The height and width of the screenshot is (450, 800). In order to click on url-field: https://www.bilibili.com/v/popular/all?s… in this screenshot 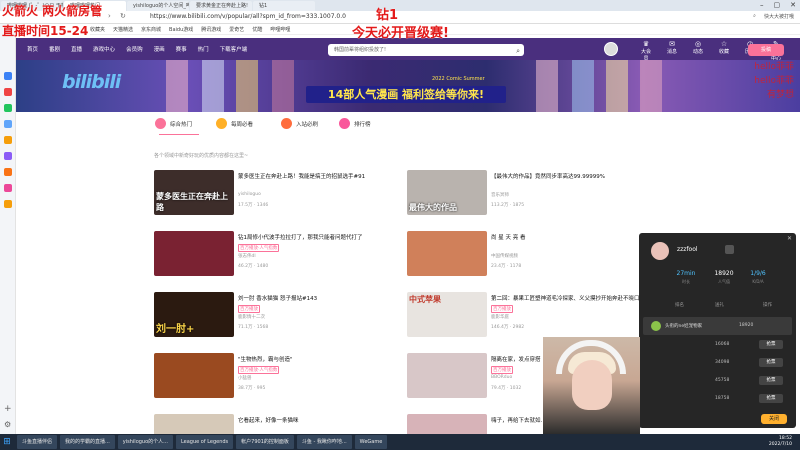, I will do `click(248, 16)`.